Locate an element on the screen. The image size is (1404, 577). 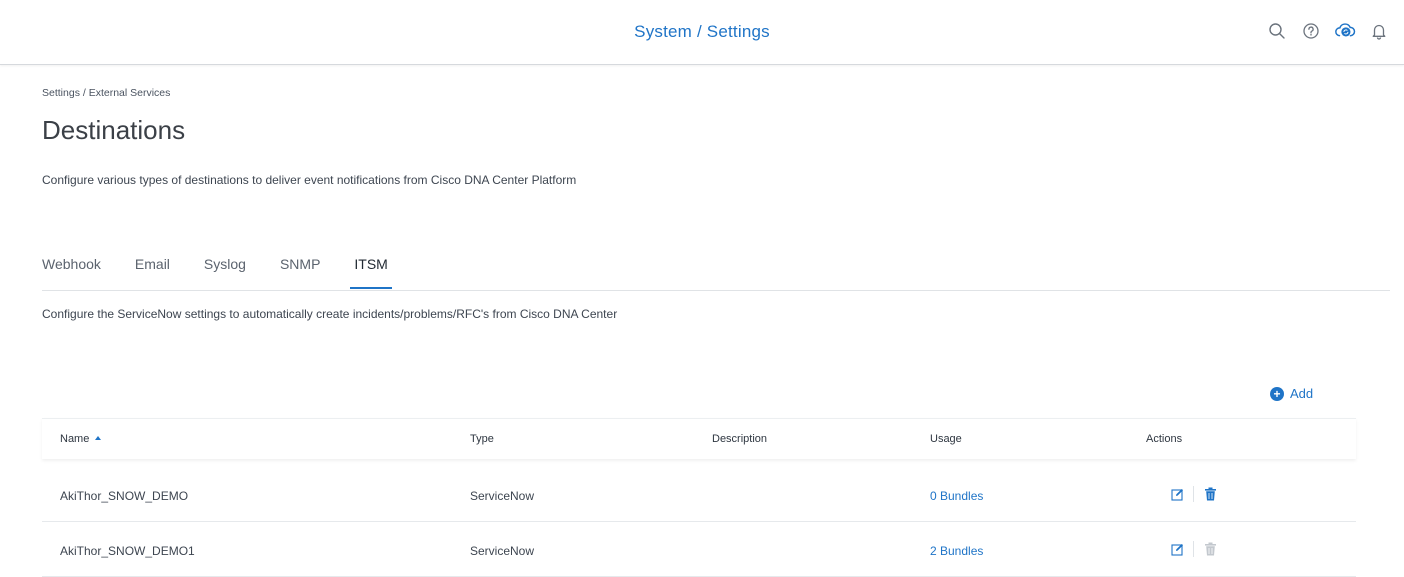
tab-webhook: Webhook is located at coordinates (71, 273).